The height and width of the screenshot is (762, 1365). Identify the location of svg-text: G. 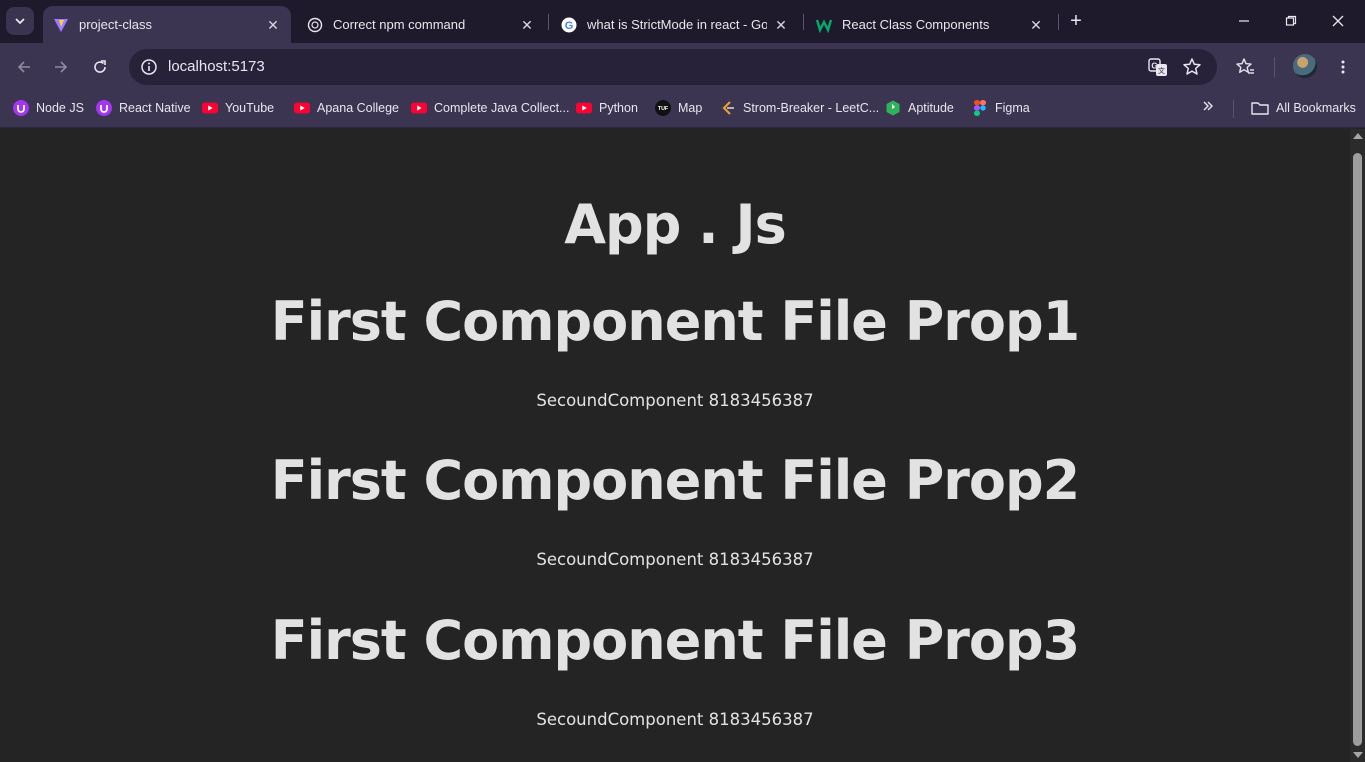
(569, 26).